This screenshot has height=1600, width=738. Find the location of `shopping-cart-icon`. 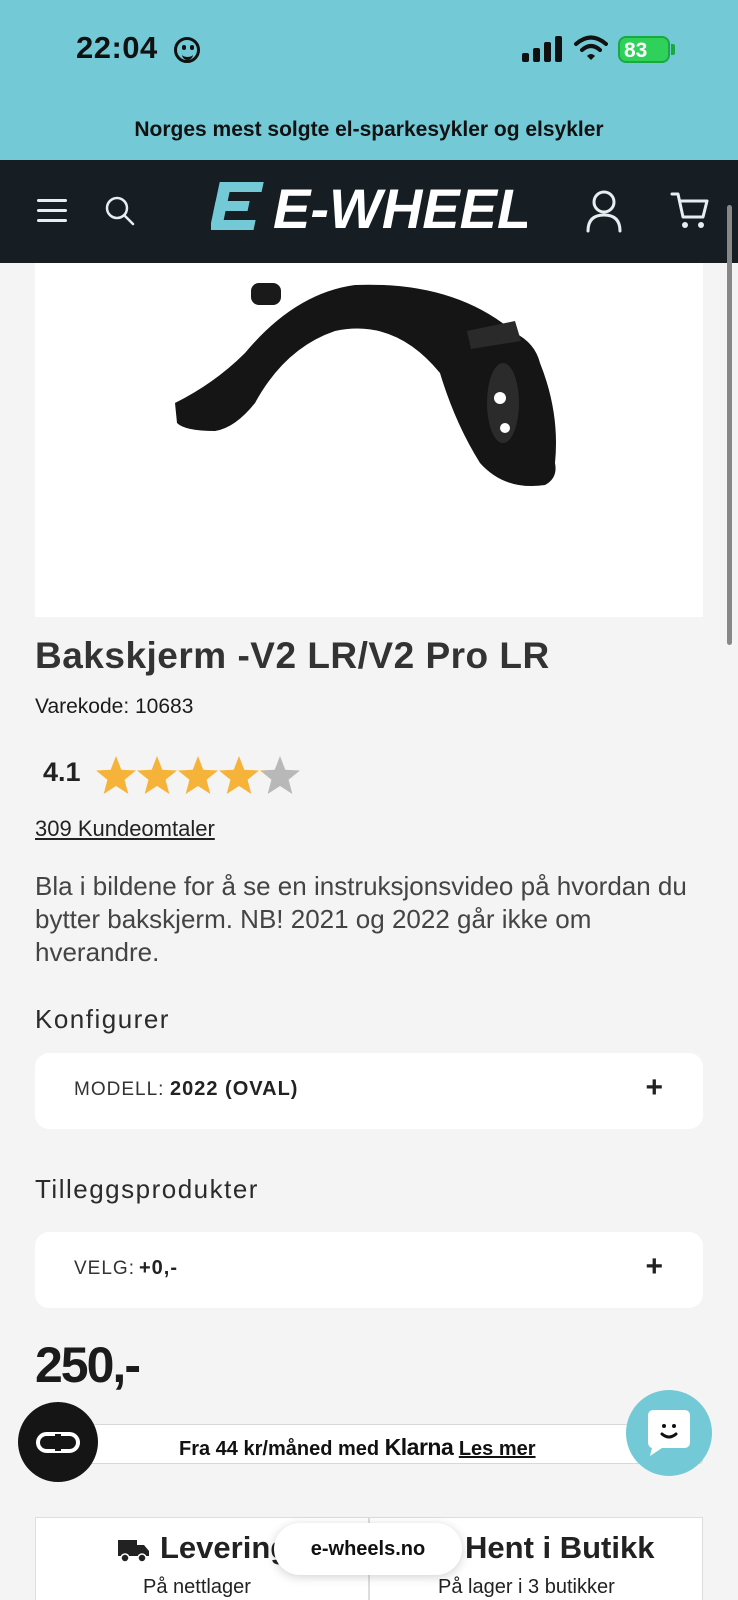

shopping-cart-icon is located at coordinates (690, 210).